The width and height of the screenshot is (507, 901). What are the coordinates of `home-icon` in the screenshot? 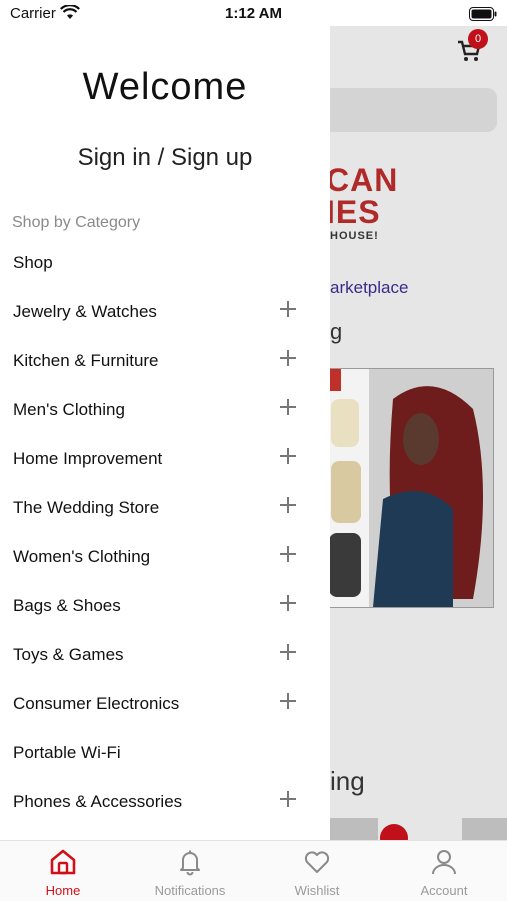 It's located at (63, 862).